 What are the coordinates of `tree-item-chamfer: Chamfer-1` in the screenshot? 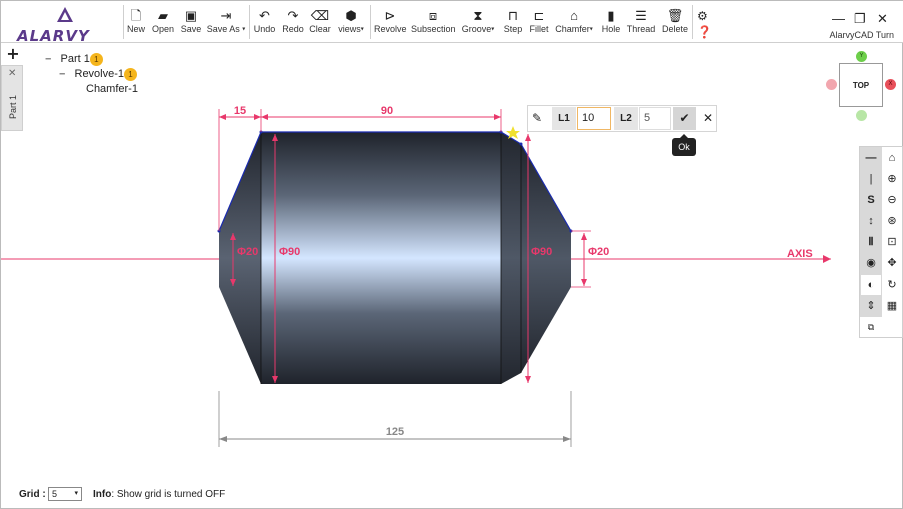 It's located at (112, 89).